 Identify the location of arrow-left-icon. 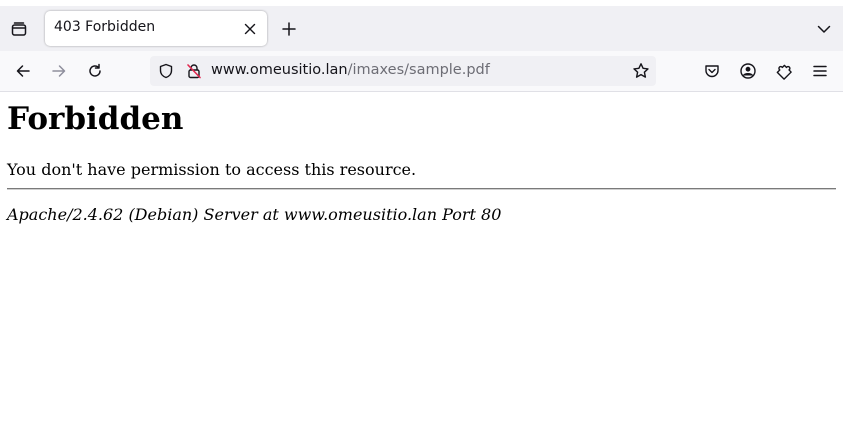
(23, 71).